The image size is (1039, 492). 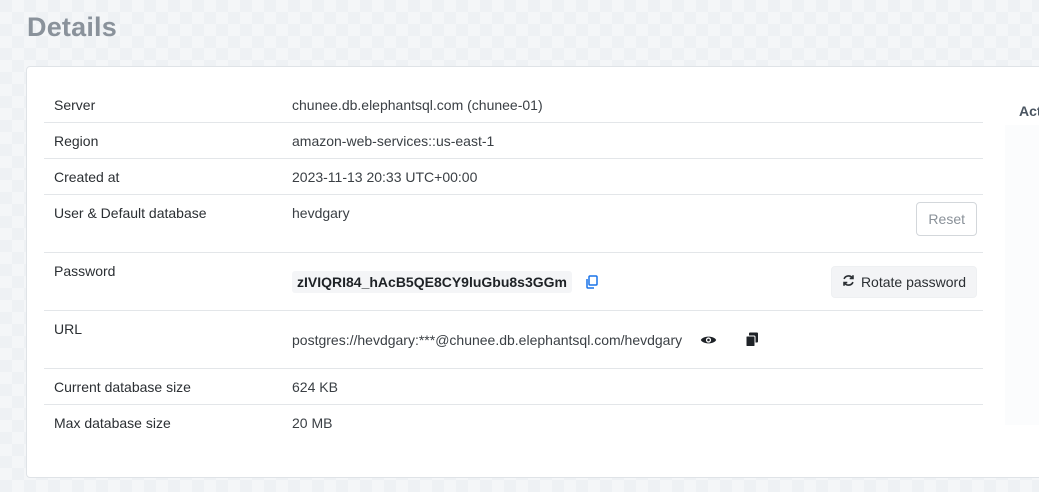 What do you see at coordinates (1029, 111) in the screenshot?
I see `side-panel-label: Act` at bounding box center [1029, 111].